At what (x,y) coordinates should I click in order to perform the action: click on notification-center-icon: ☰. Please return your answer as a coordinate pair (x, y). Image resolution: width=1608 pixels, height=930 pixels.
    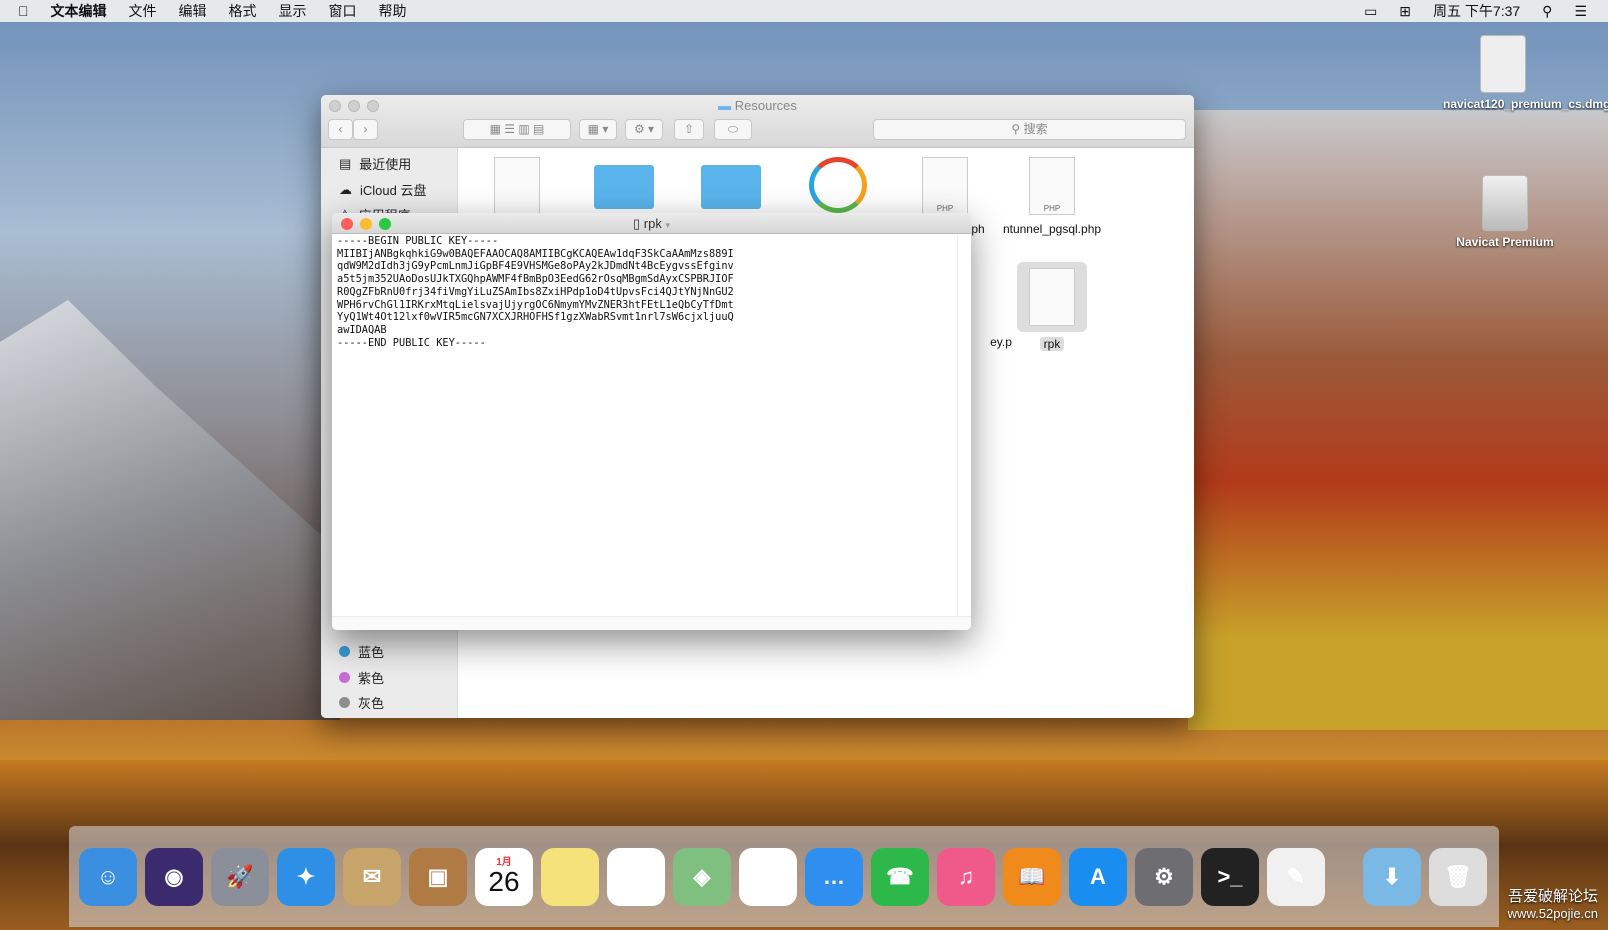
    Looking at the image, I should click on (1580, 11).